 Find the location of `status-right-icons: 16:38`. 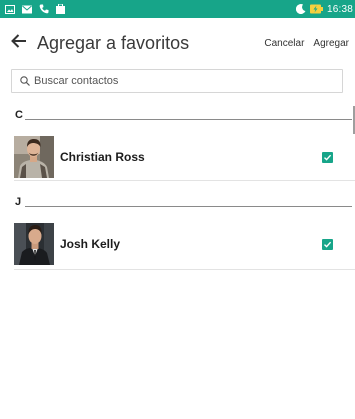

status-right-icons: 16:38 is located at coordinates (324, 9).